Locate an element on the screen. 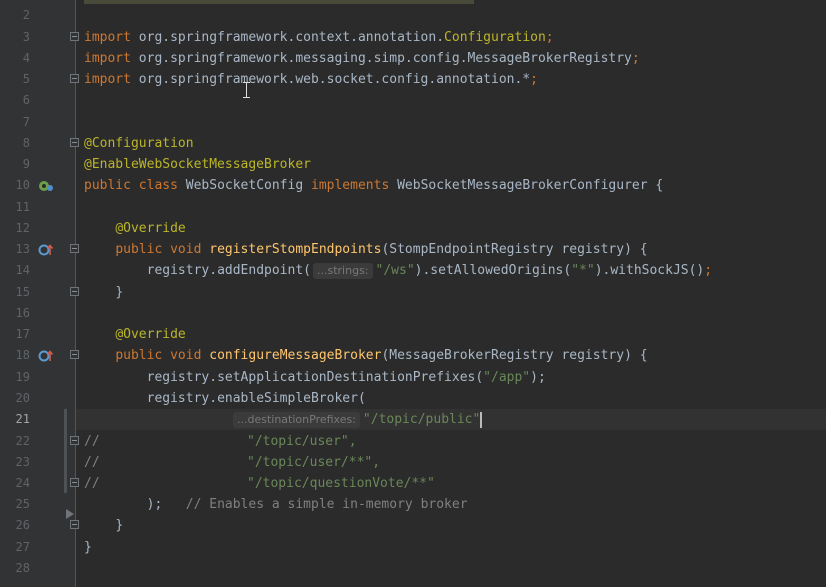 This screenshot has height=587, width=826. code-line-20: registry.enableSimpleBroker( is located at coordinates (451, 398).